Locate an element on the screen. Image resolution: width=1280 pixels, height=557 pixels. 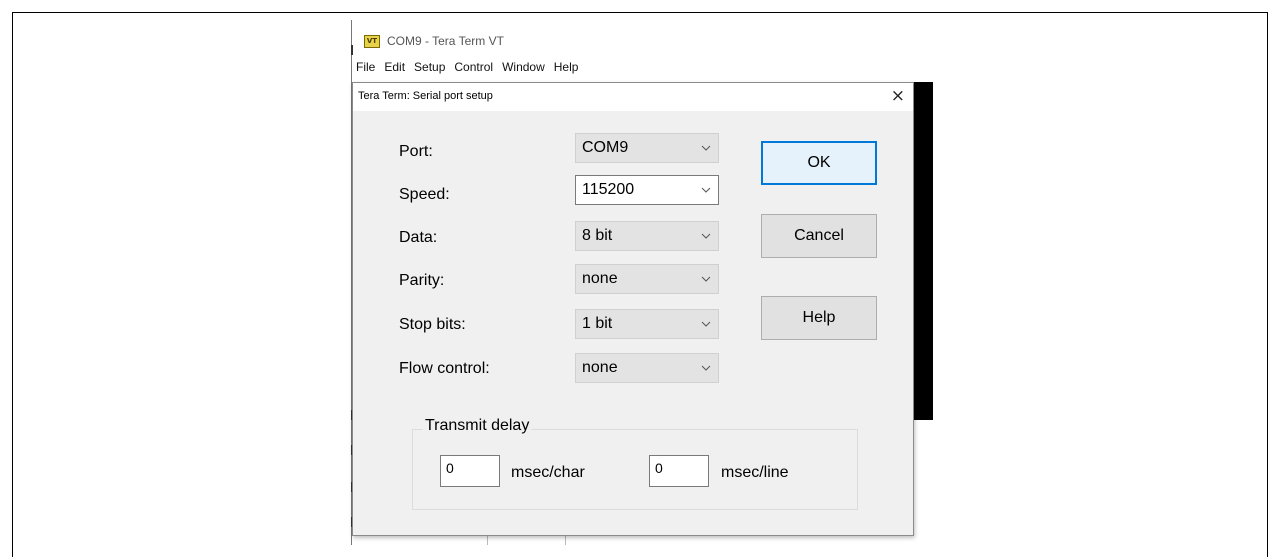
flow-control-label: Flow control: is located at coordinates (444, 368).